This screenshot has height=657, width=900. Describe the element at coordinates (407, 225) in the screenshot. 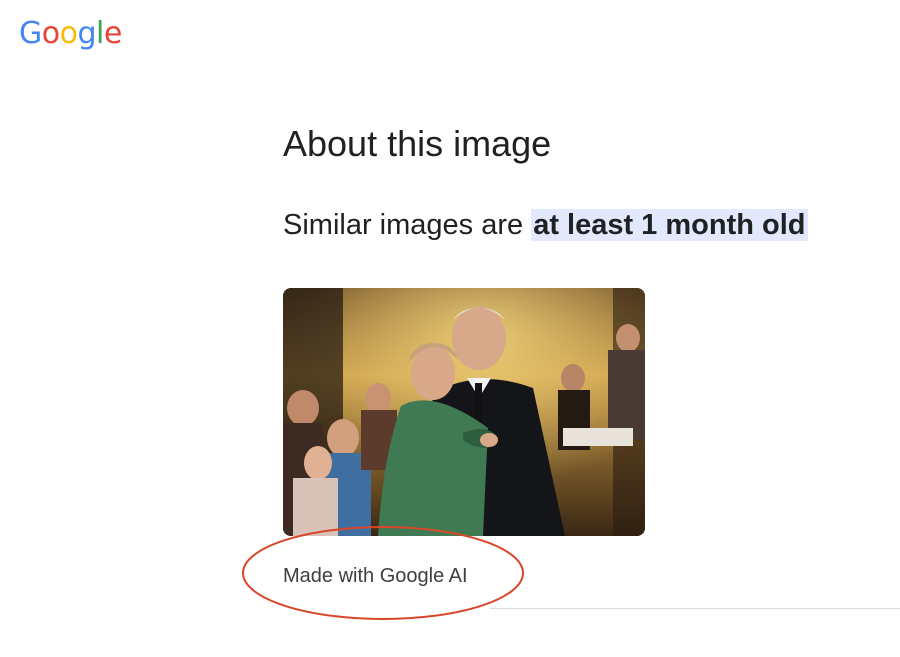

I see `image-age-prefix: Similar images are` at that location.